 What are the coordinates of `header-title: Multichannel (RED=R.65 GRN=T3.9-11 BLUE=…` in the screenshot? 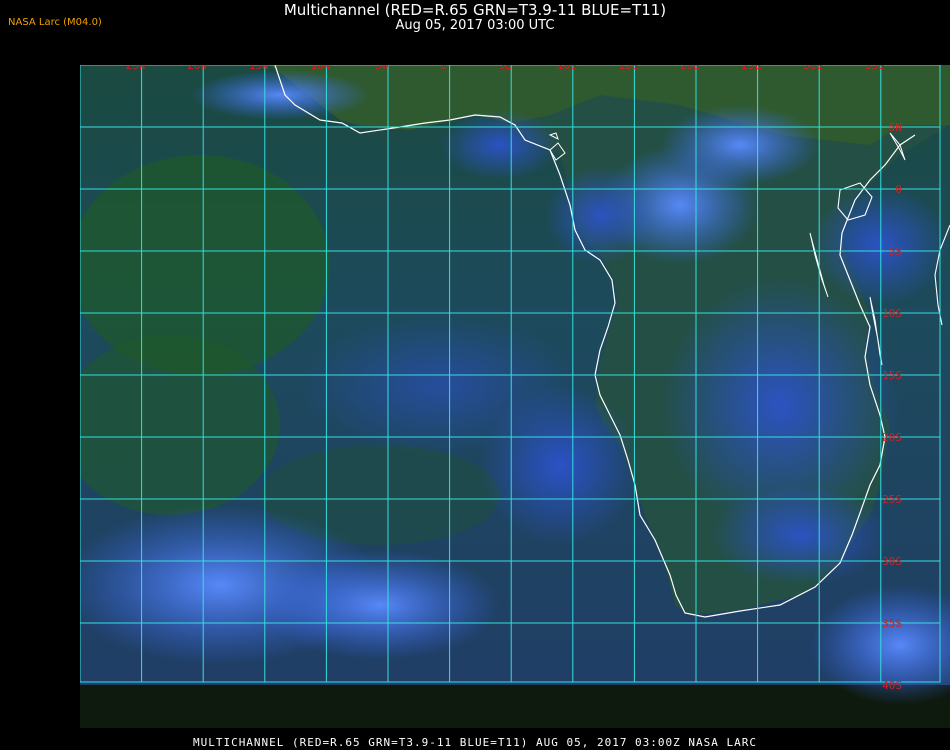 It's located at (475, 10).